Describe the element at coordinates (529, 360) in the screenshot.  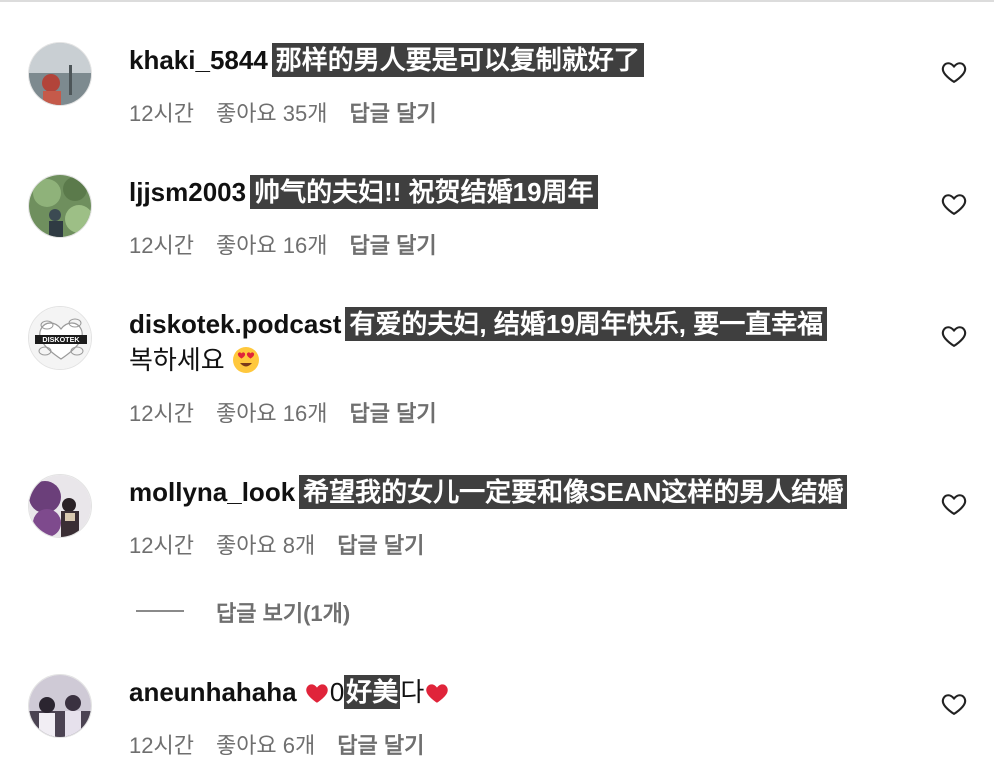
I see `comment-text-line2: 복하세요` at that location.